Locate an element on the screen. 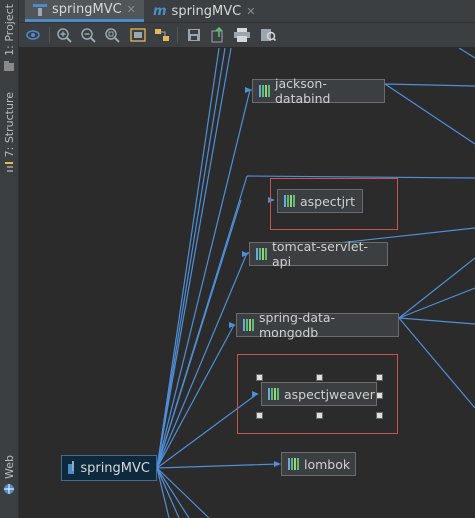  web-tool-tab: Web is located at coordinates (9, 475).